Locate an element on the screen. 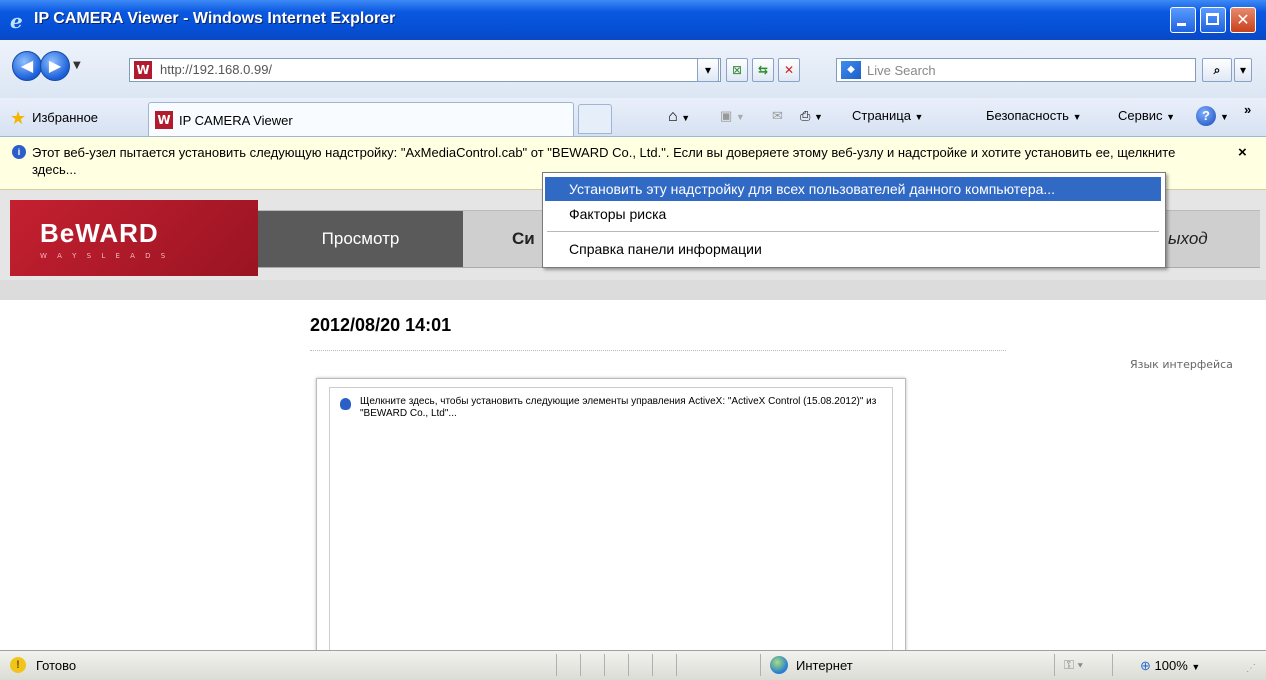  tools-menu: Сервис ▼ is located at coordinates (1146, 115).